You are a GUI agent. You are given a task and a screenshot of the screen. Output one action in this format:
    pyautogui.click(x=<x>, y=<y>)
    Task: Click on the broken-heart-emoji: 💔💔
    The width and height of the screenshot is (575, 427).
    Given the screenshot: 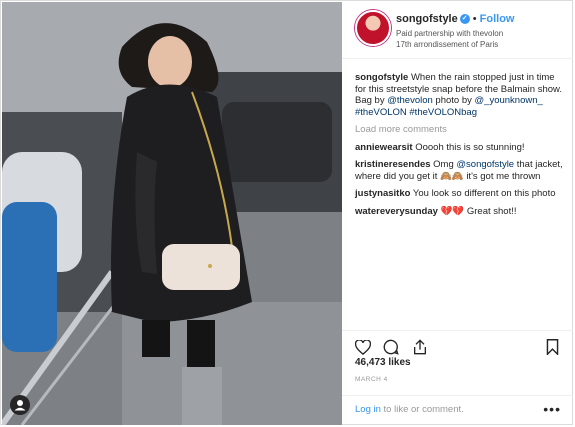 What is the action you would take?
    pyautogui.click(x=452, y=211)
    